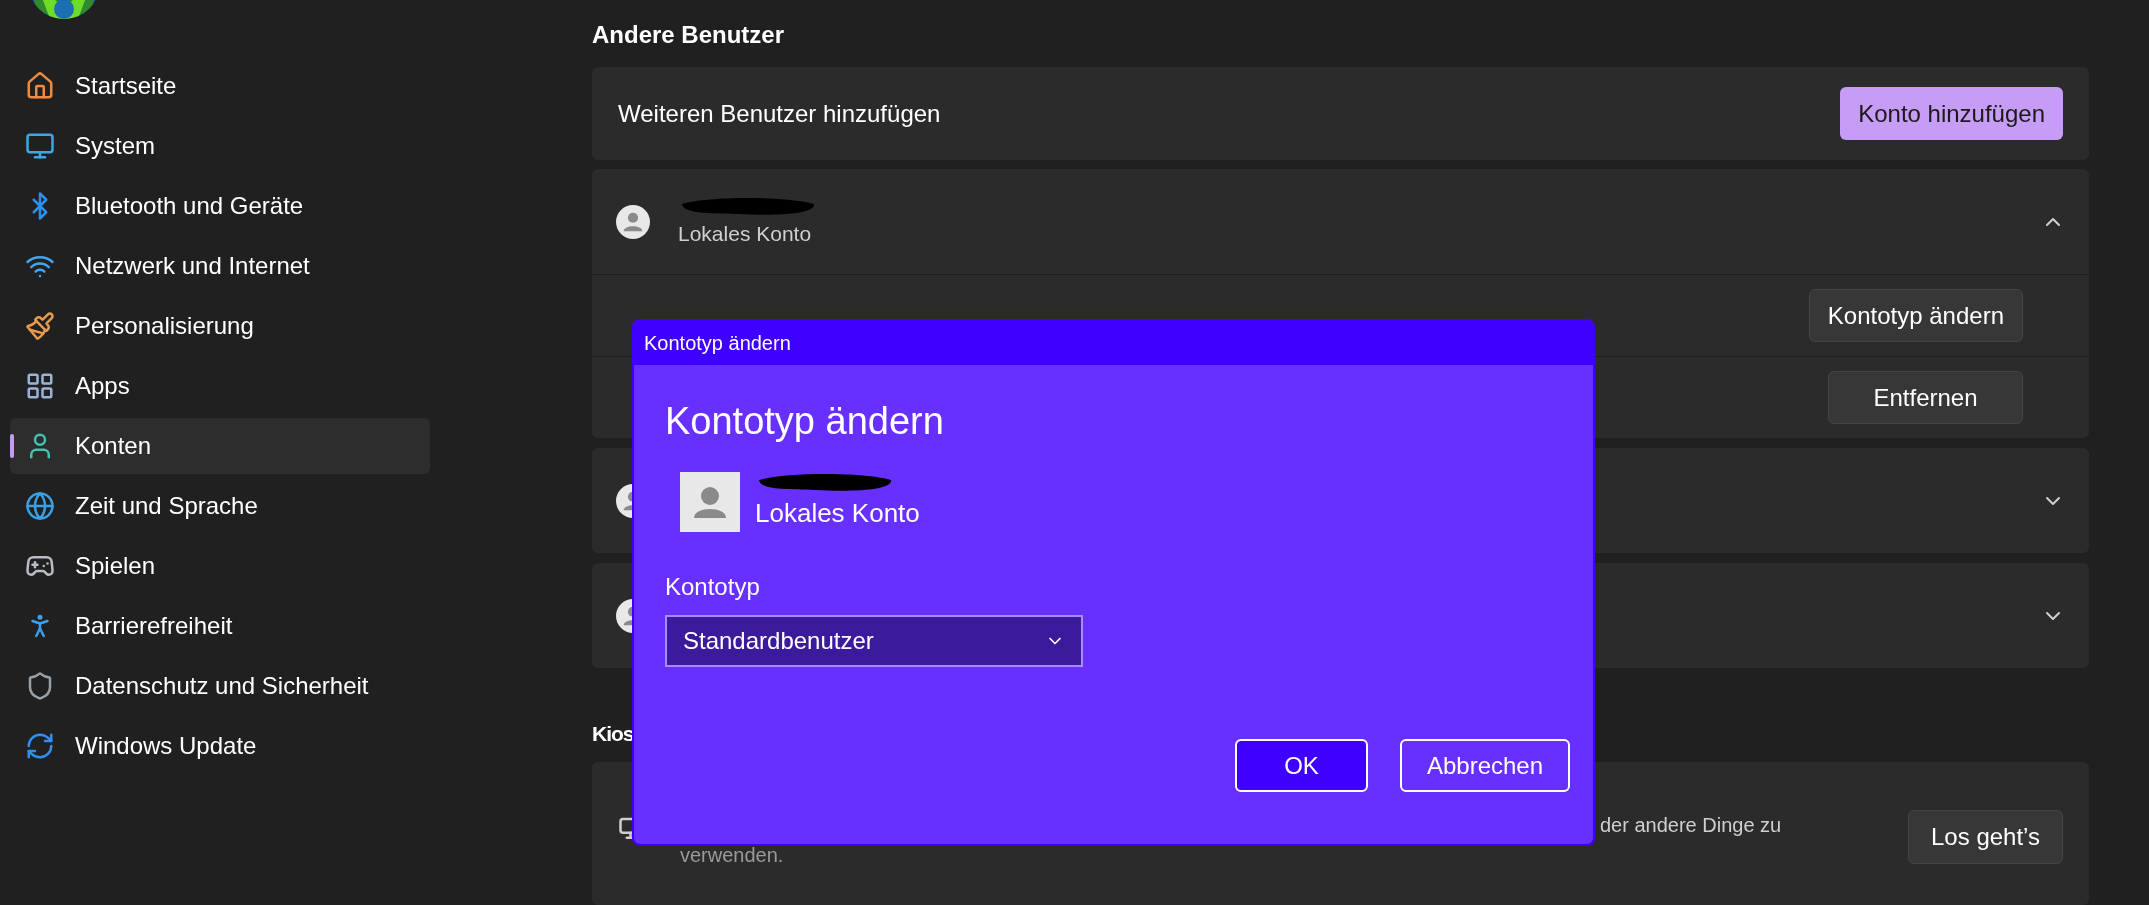 The width and height of the screenshot is (2149, 905). I want to click on dialog-title-bar: Kontotyp ändern, so click(1113, 343).